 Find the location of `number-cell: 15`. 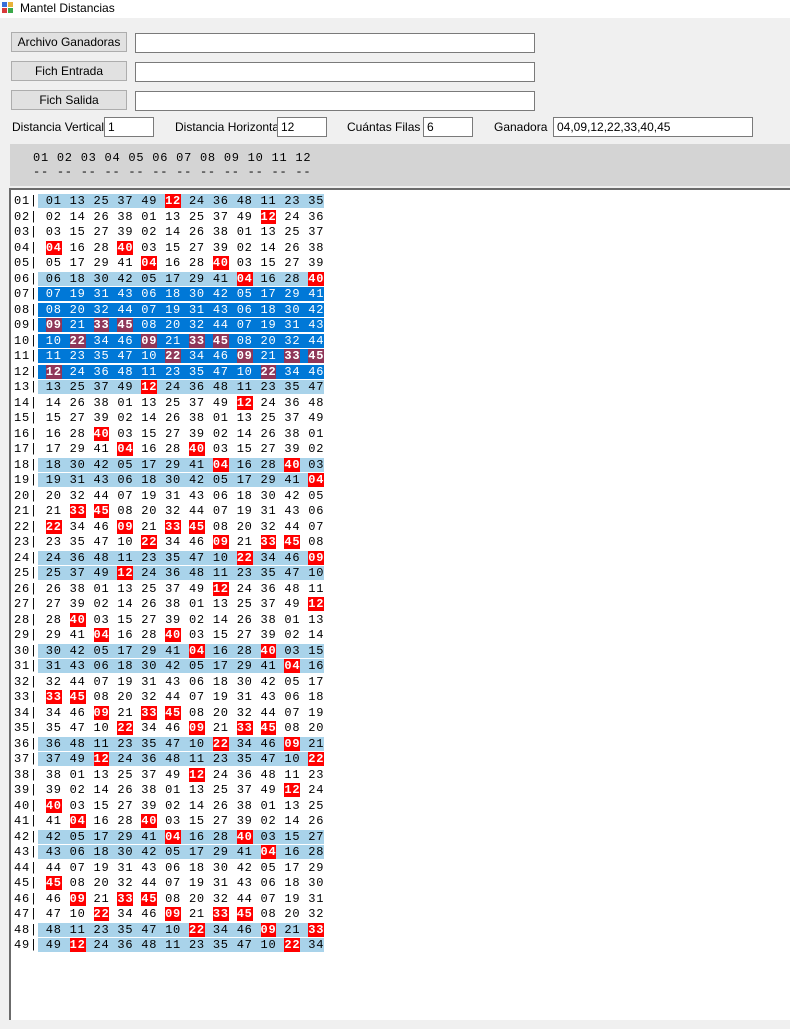

number-cell: 15 is located at coordinates (224, 635).